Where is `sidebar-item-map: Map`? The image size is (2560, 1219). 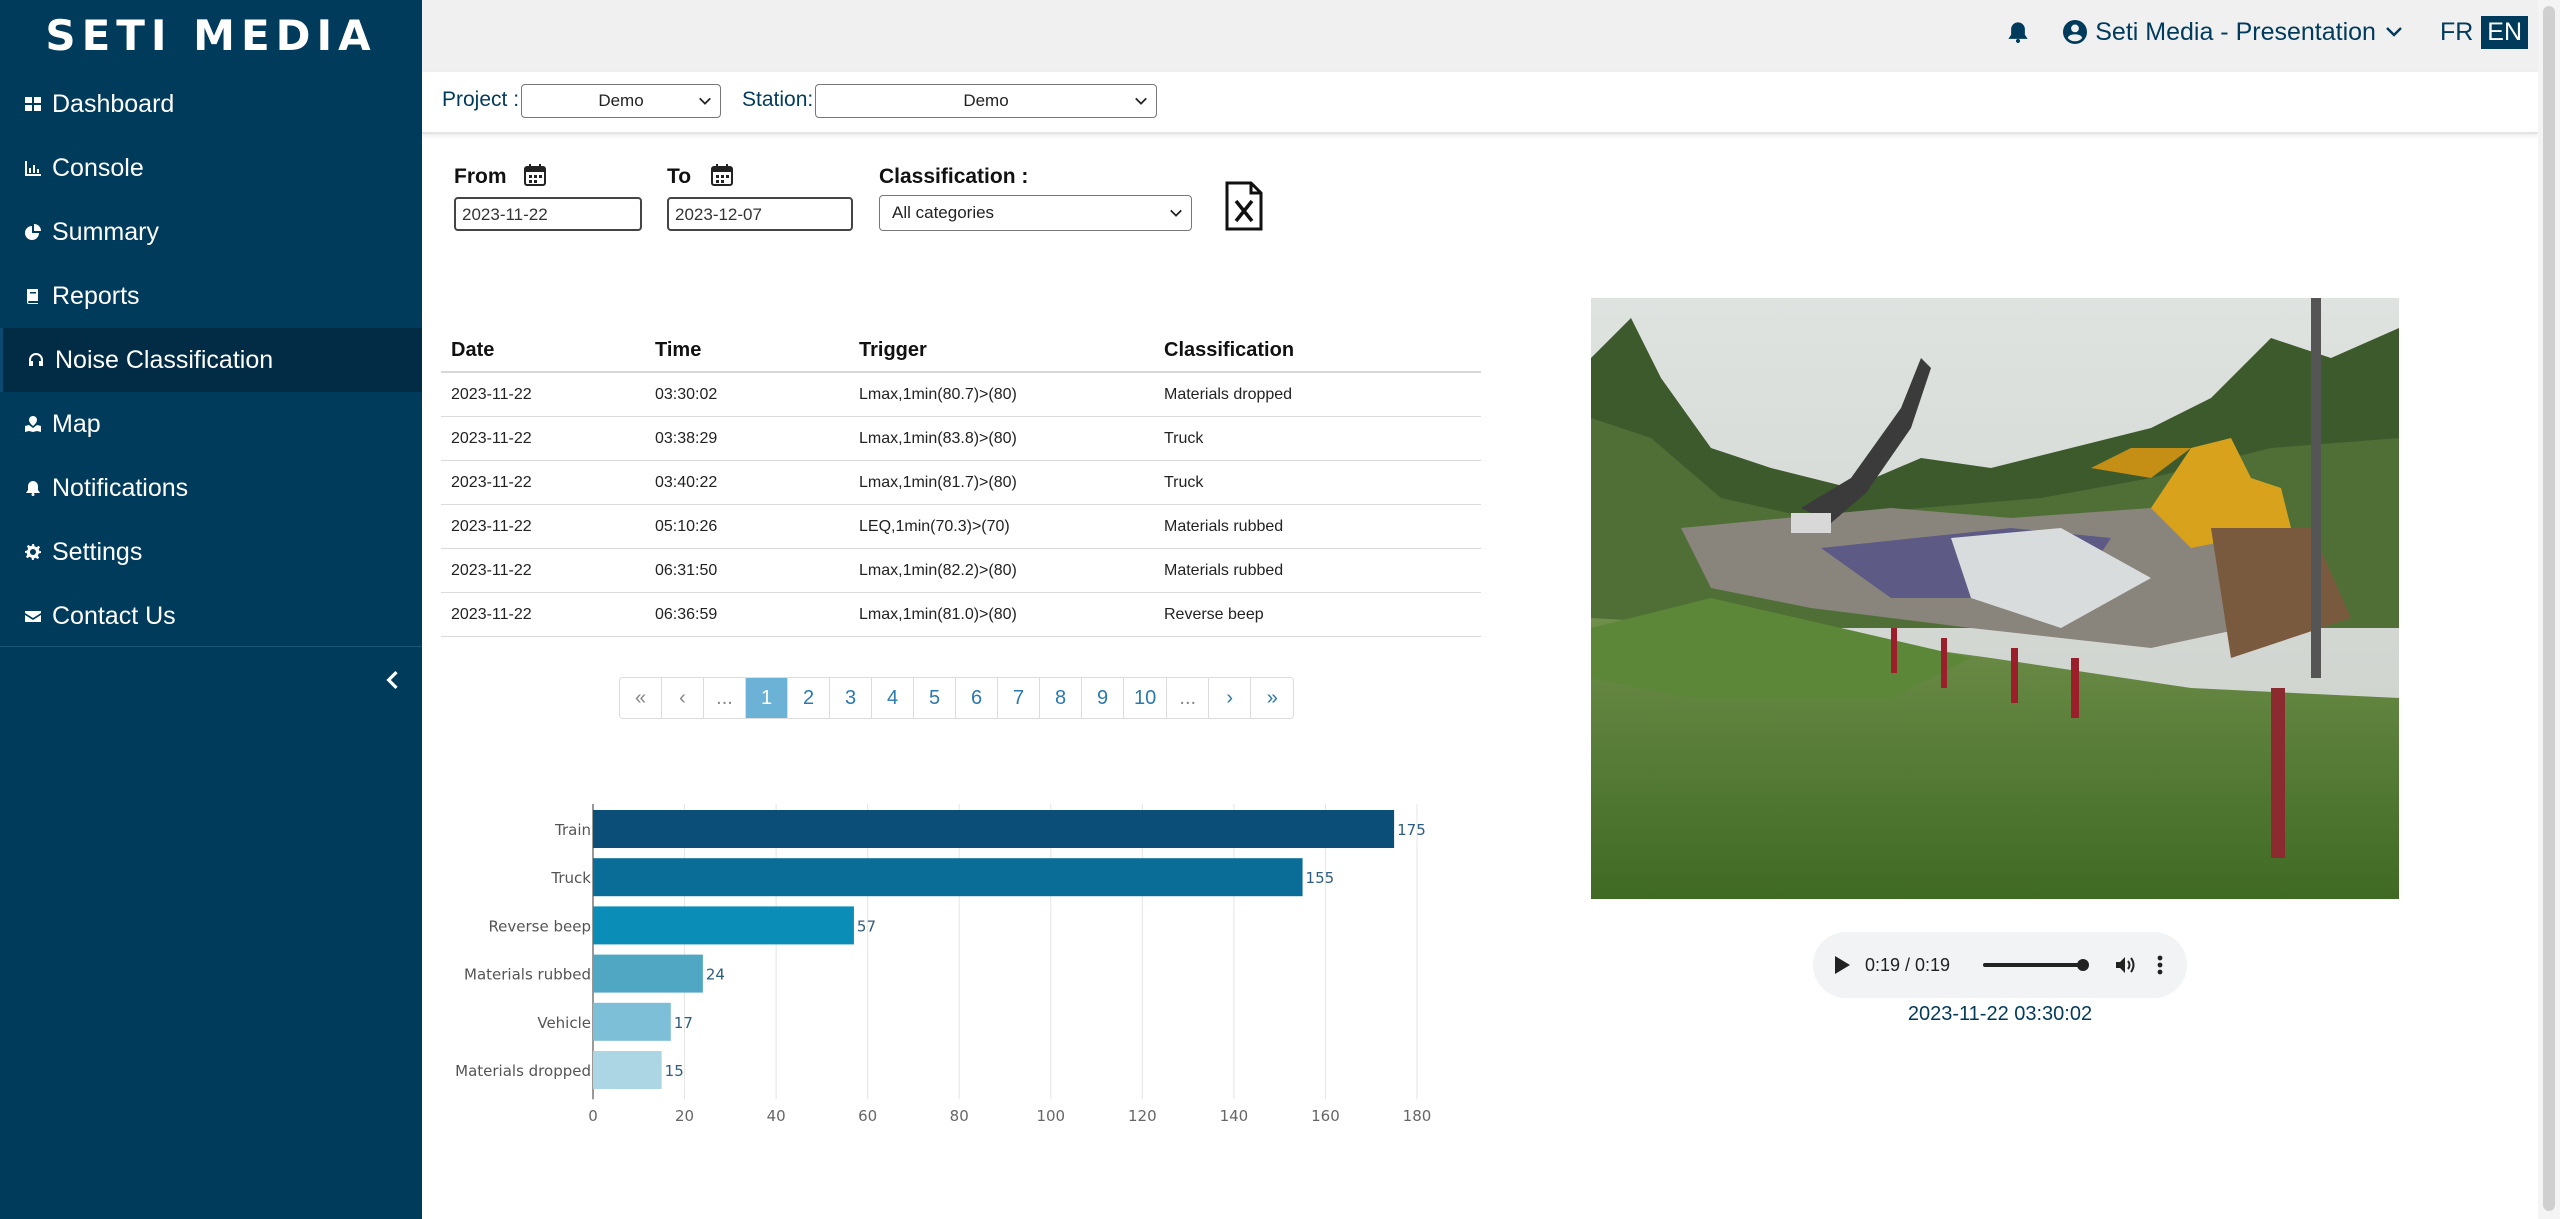
sidebar-item-map: Map is located at coordinates (211, 424).